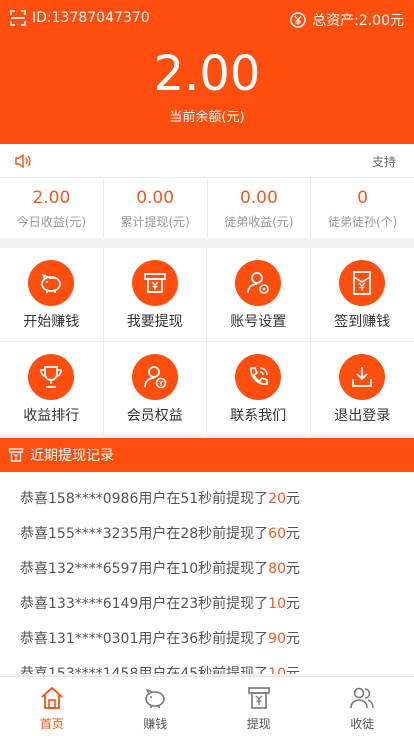  What do you see at coordinates (91, 18) in the screenshot?
I see `user-id: ID:13787047370` at bounding box center [91, 18].